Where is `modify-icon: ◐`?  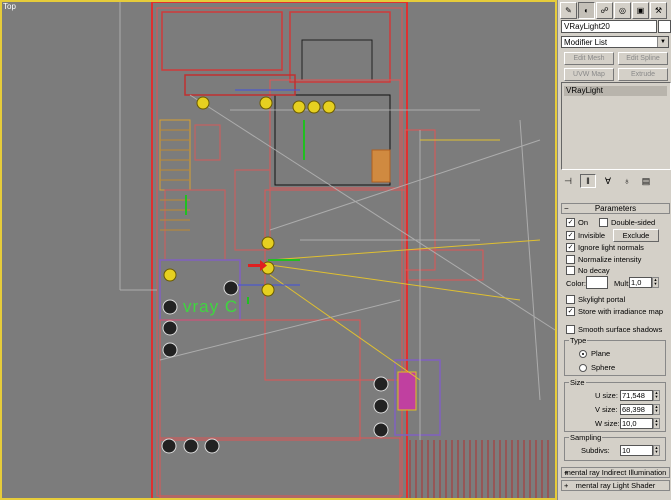
modify-icon: ◐ is located at coordinates (586, 10).